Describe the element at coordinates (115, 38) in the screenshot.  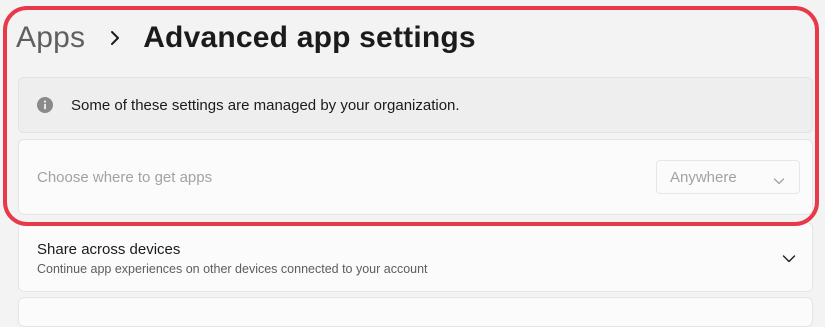
I see `chevron-right-icon` at that location.